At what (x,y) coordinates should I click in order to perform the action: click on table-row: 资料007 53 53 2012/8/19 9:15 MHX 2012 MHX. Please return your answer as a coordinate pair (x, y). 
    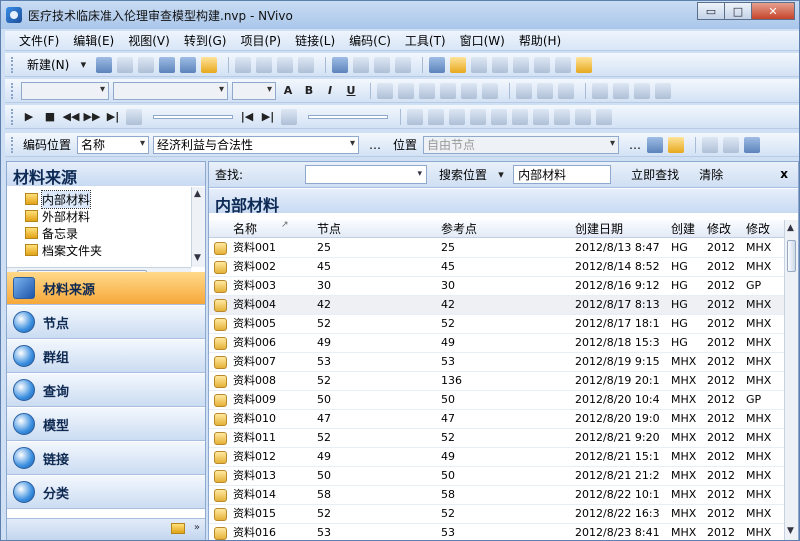
    Looking at the image, I should click on (496, 362).